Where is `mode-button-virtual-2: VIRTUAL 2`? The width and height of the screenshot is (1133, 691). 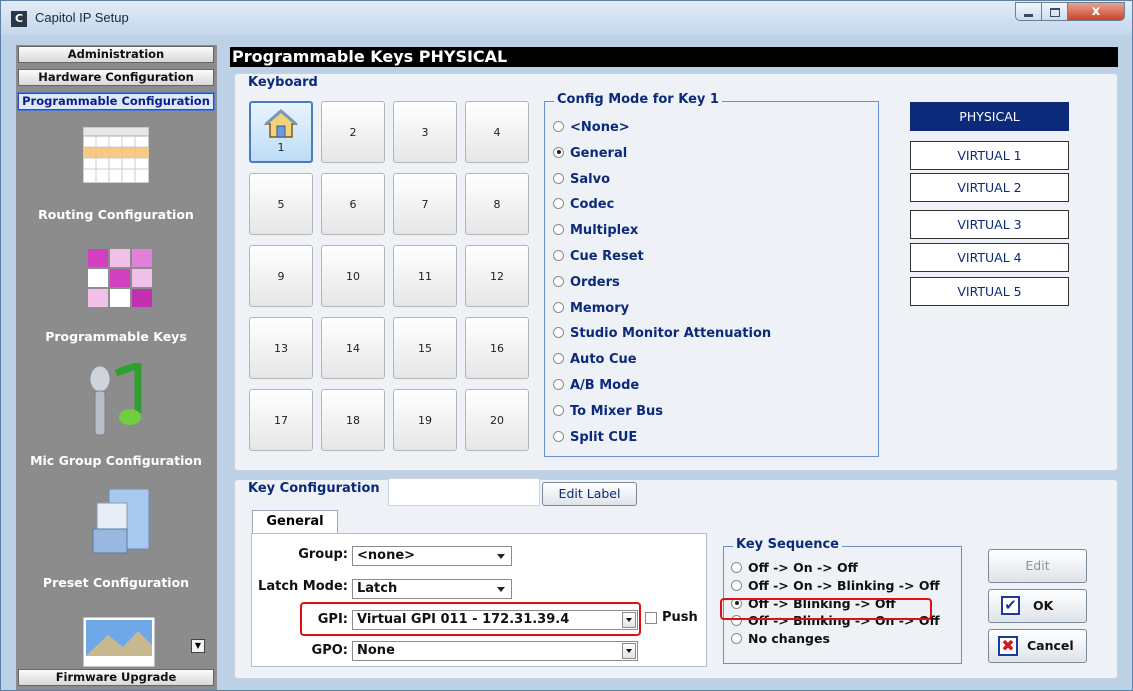 mode-button-virtual-2: VIRTUAL 2 is located at coordinates (989, 187).